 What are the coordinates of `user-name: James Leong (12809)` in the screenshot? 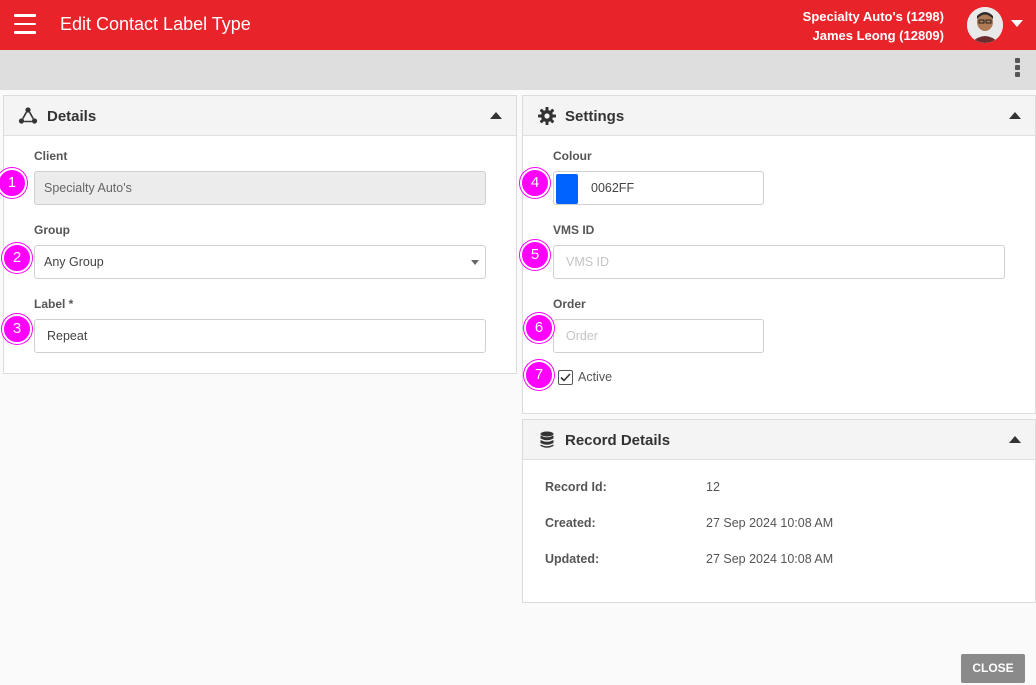 It's located at (878, 35).